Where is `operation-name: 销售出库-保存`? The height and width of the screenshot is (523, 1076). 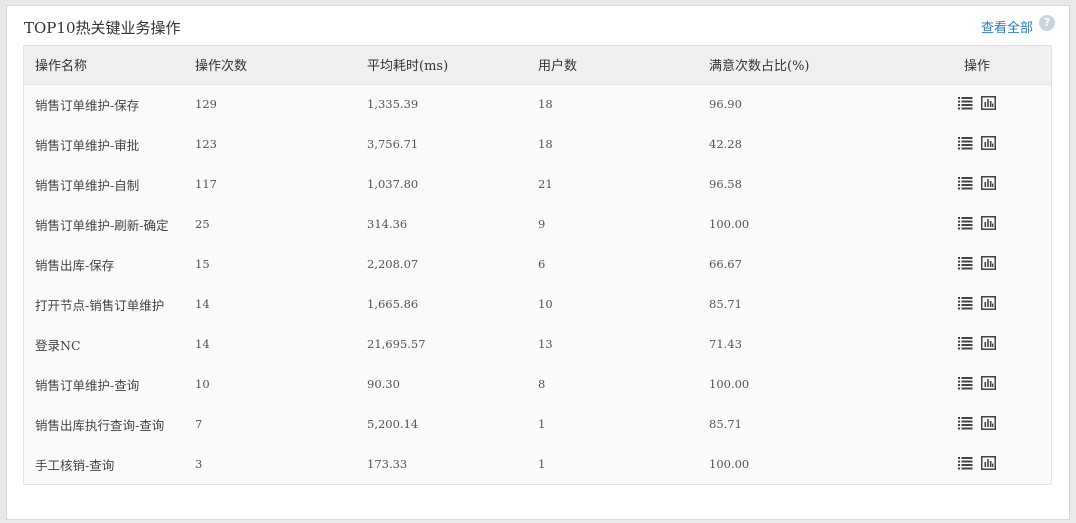
operation-name: 销售出库-保存 is located at coordinates (75, 265).